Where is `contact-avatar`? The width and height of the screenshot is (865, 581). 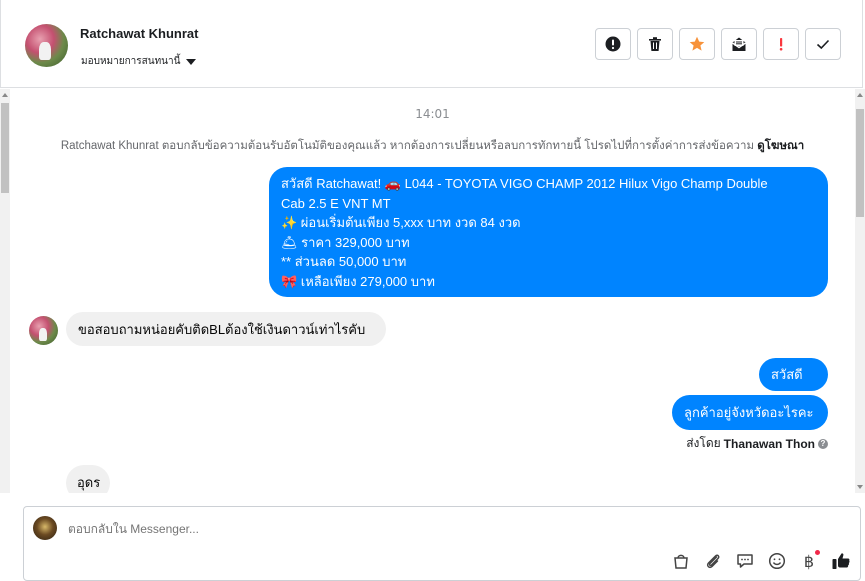 contact-avatar is located at coordinates (46, 45).